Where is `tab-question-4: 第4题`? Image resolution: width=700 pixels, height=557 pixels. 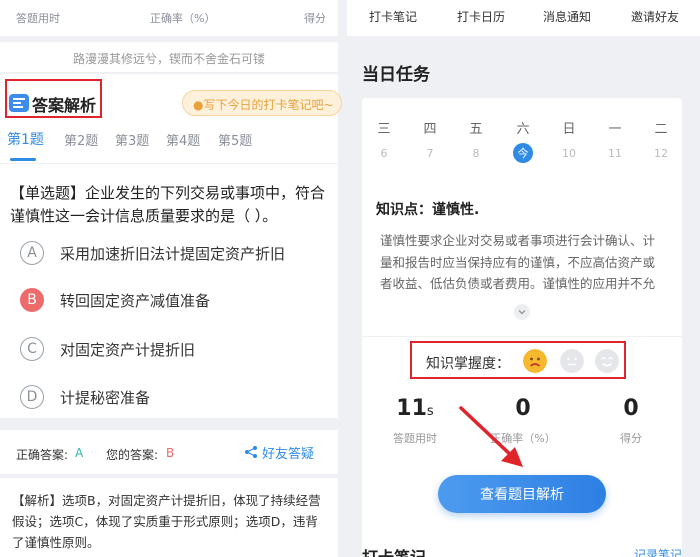
tab-question-4: 第4题 is located at coordinates (183, 139).